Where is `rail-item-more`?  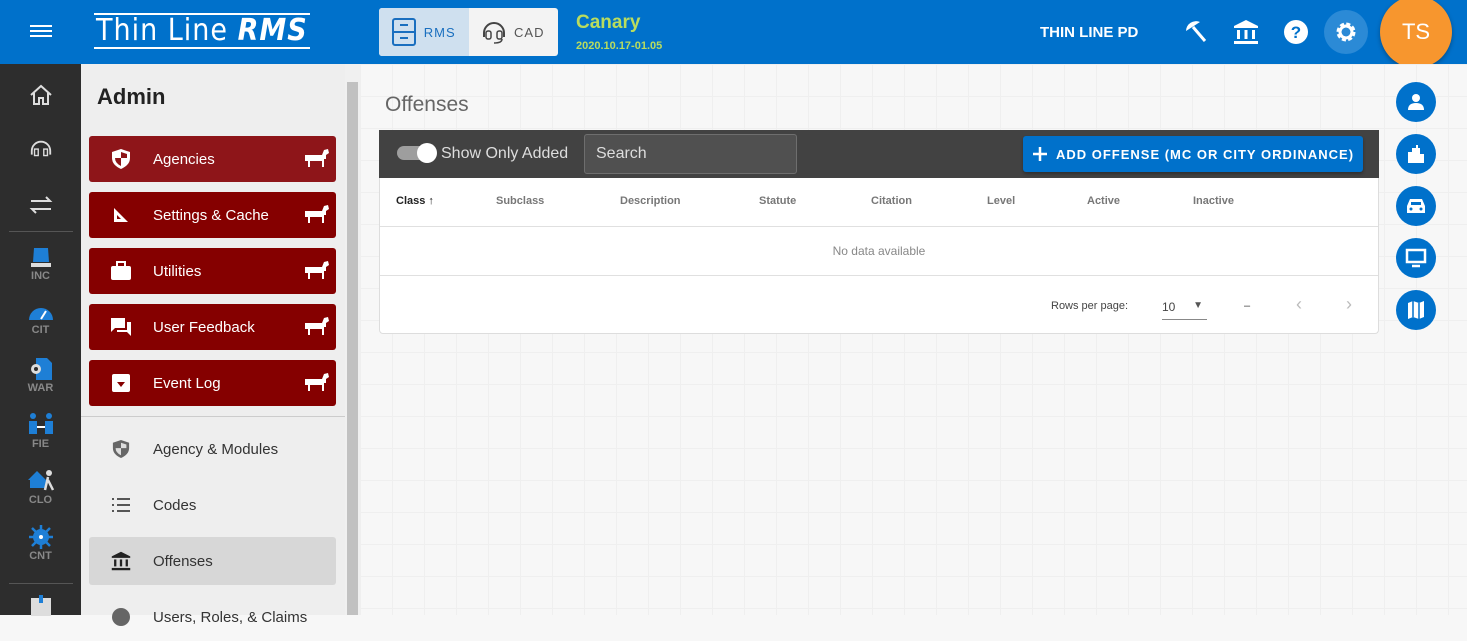
rail-item-more is located at coordinates (40, 605).